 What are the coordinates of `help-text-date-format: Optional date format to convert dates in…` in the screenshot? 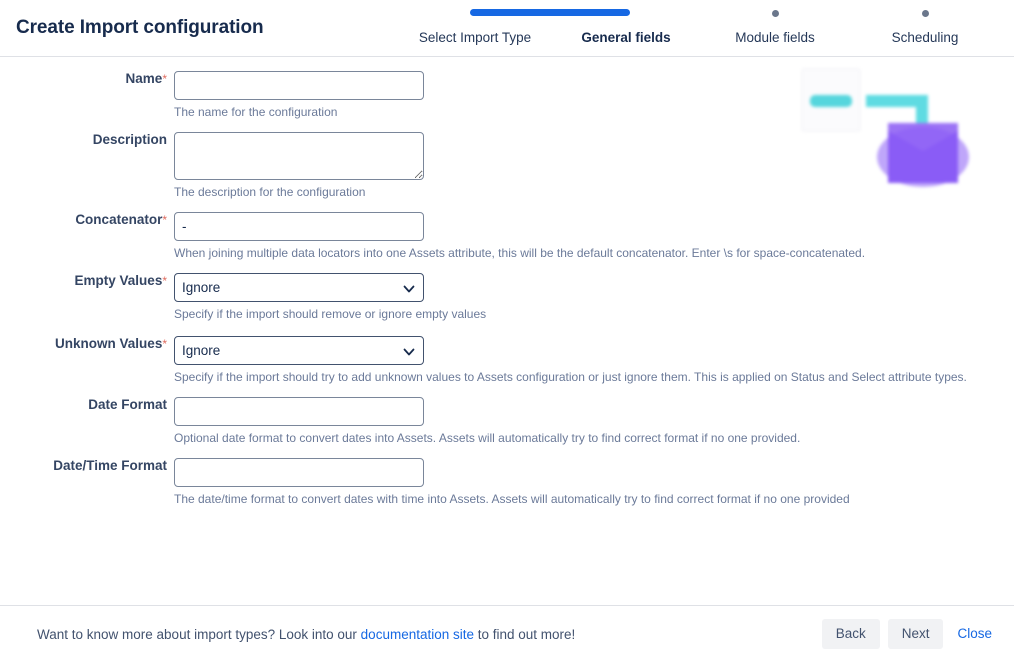 It's located at (487, 438).